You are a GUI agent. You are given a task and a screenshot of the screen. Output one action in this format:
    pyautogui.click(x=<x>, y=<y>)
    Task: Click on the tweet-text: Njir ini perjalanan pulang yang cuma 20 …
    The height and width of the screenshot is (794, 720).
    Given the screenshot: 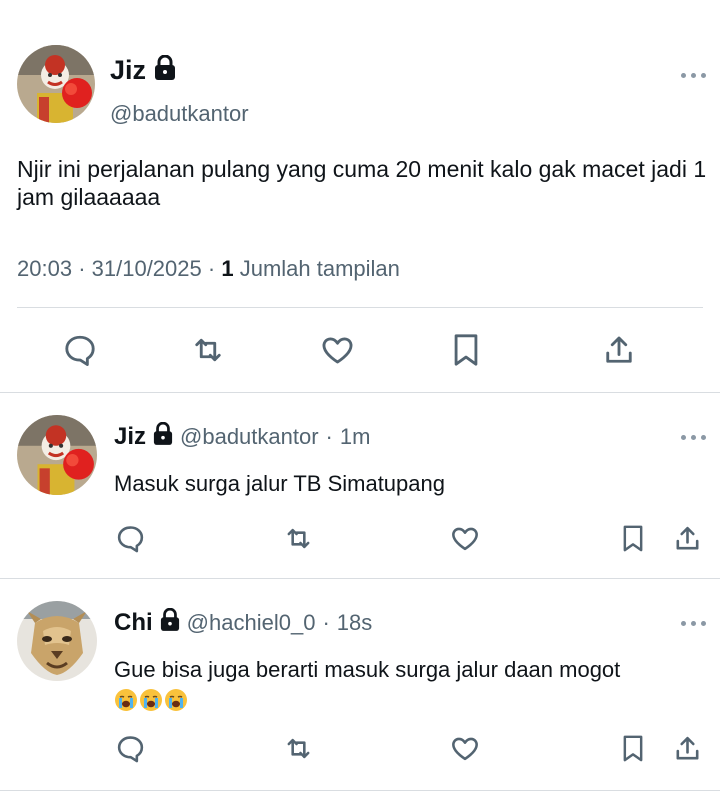 What is the action you would take?
    pyautogui.click(x=362, y=183)
    